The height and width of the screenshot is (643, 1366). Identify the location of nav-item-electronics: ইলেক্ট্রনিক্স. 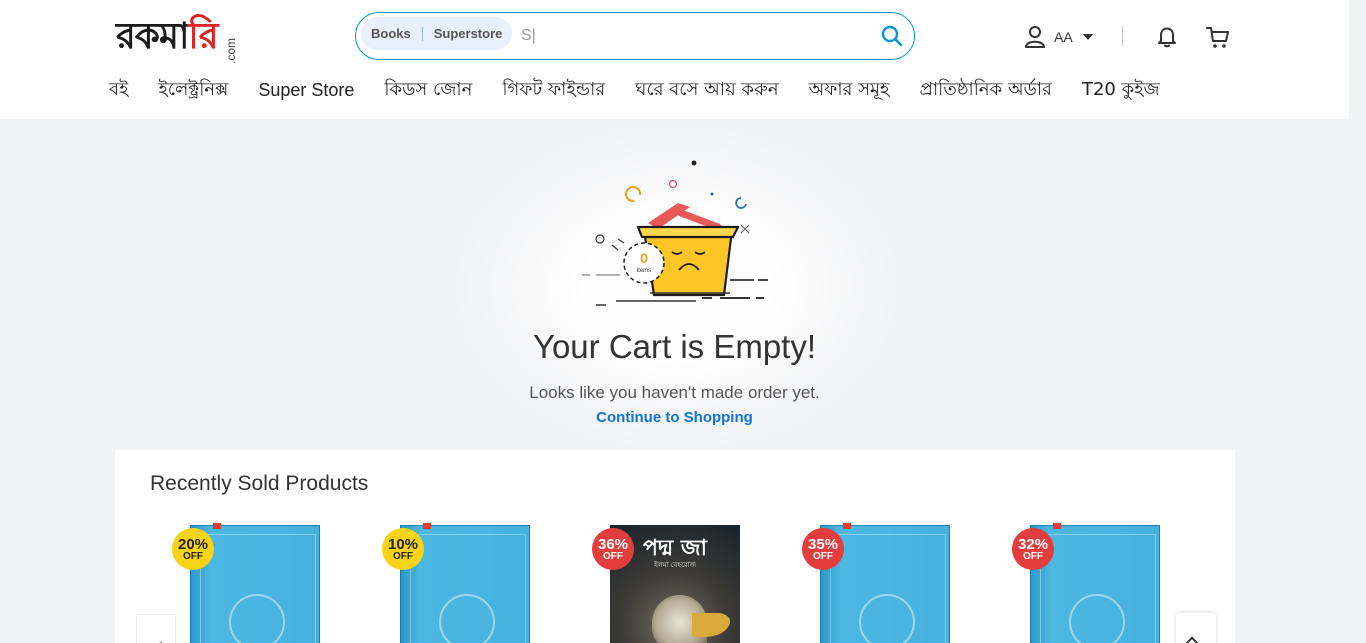
(193, 90).